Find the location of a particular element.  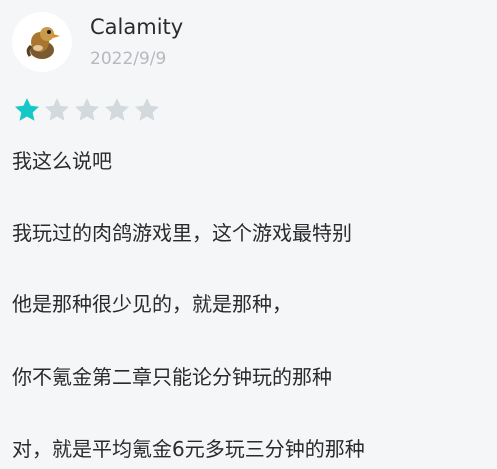

review-date: 2022/9/9 is located at coordinates (128, 59).